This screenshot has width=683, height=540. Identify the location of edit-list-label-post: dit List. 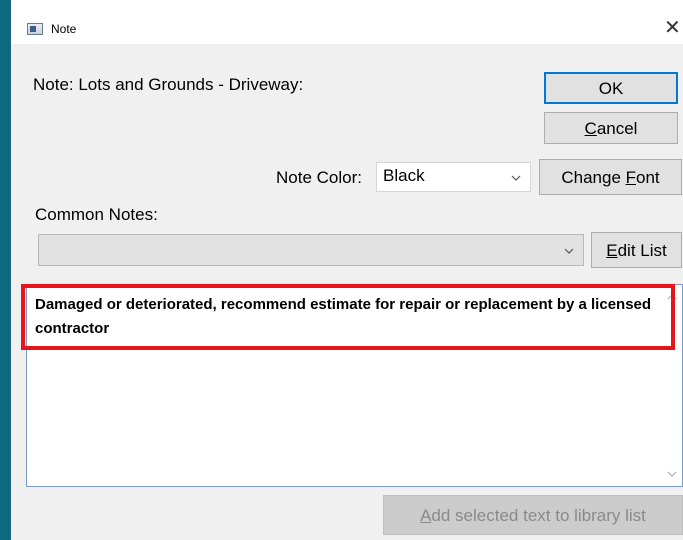
(642, 250).